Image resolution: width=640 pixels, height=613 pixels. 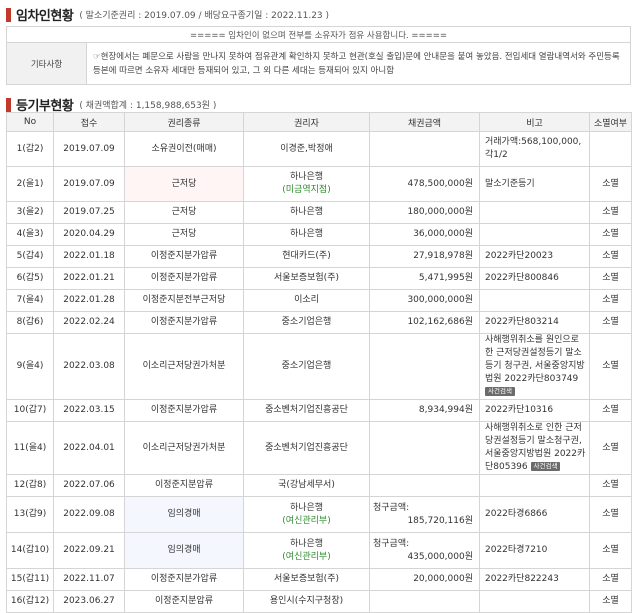 I want to click on row-no: 9(을4), so click(x=30, y=366).